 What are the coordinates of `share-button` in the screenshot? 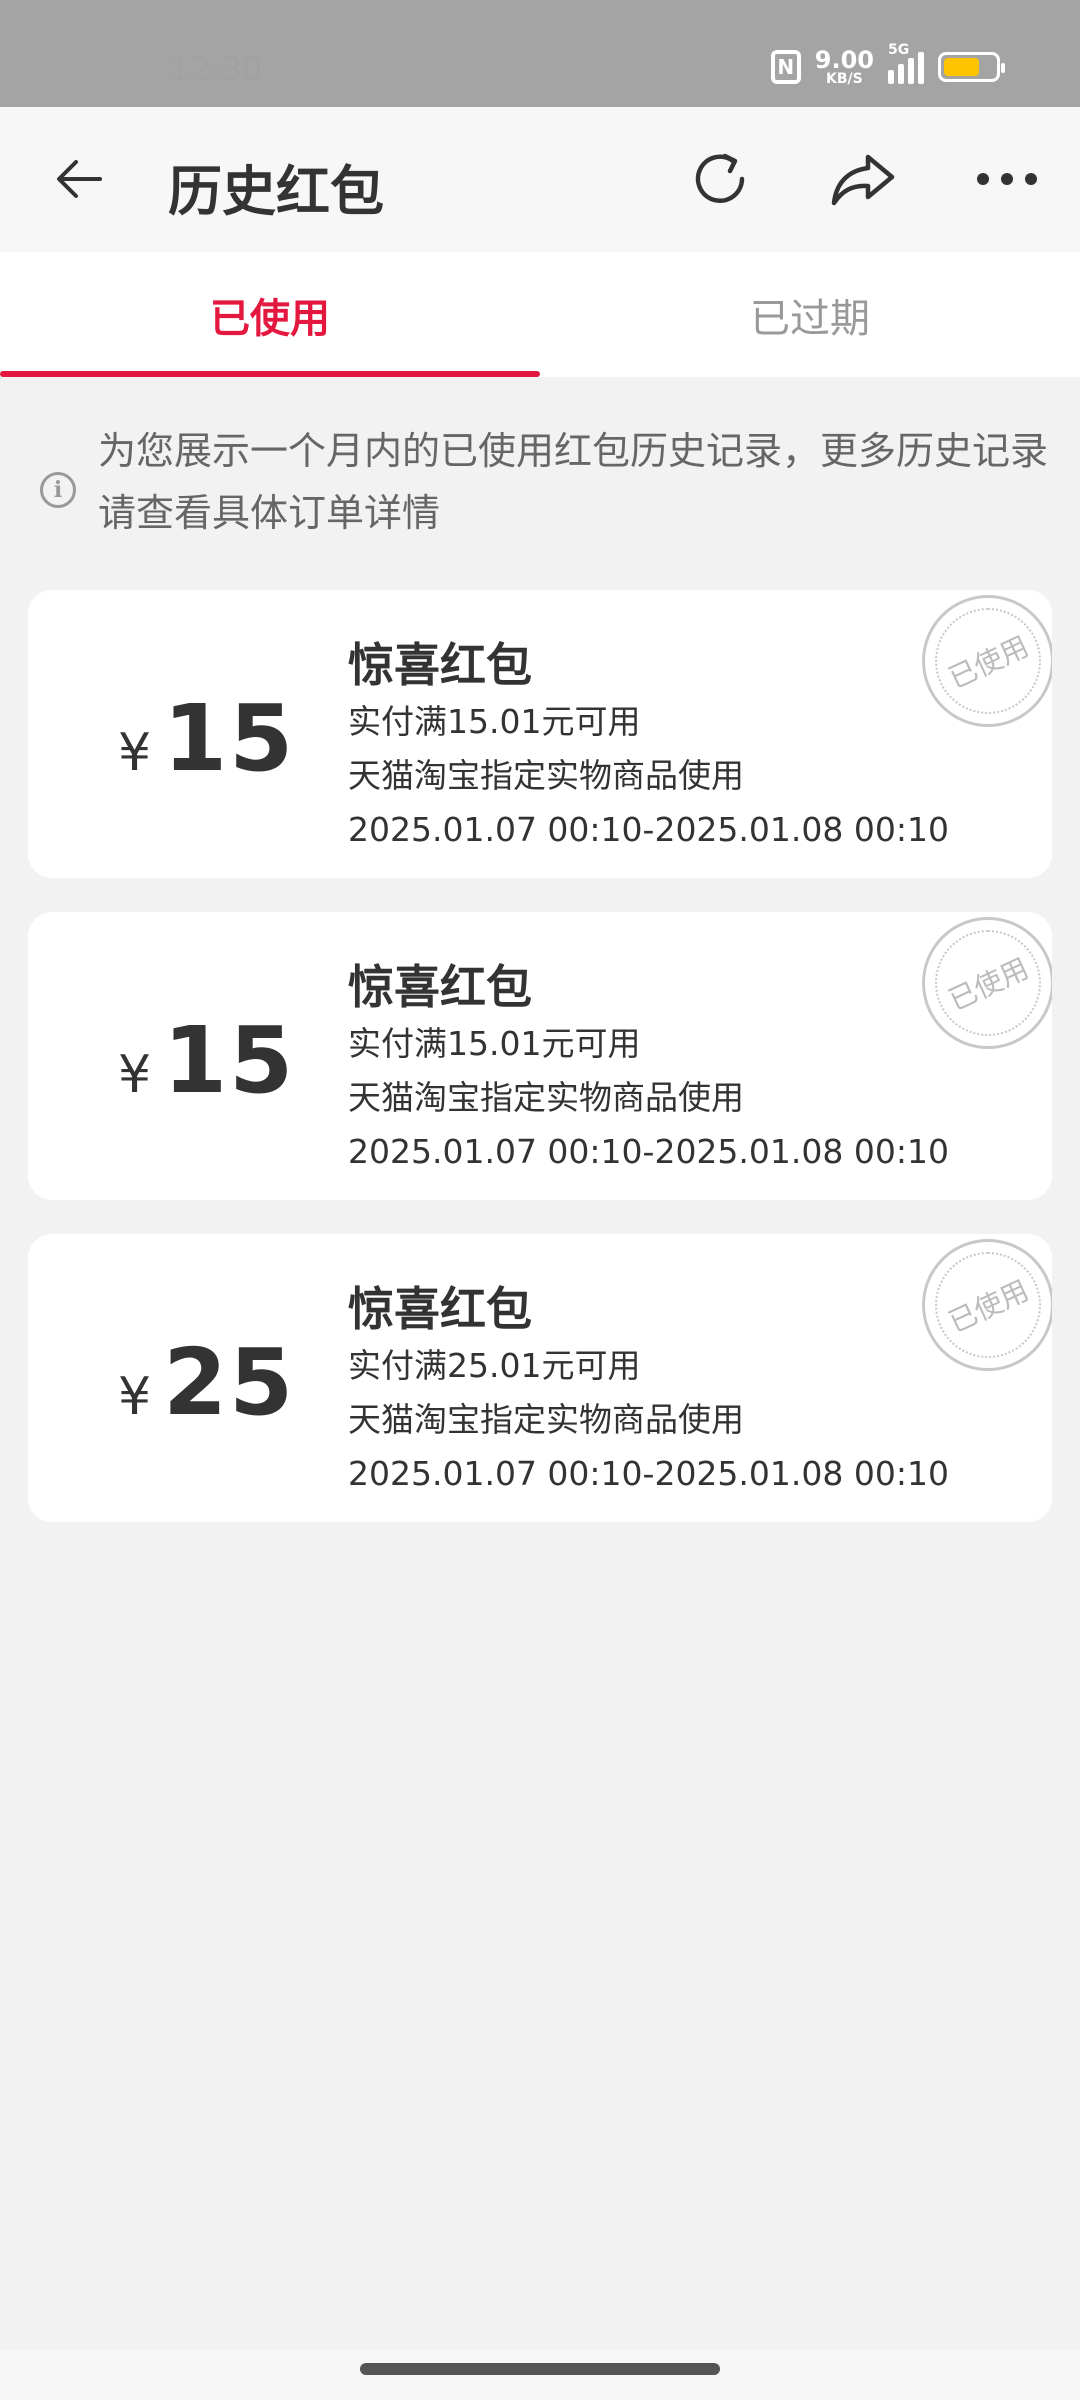 It's located at (863, 179).